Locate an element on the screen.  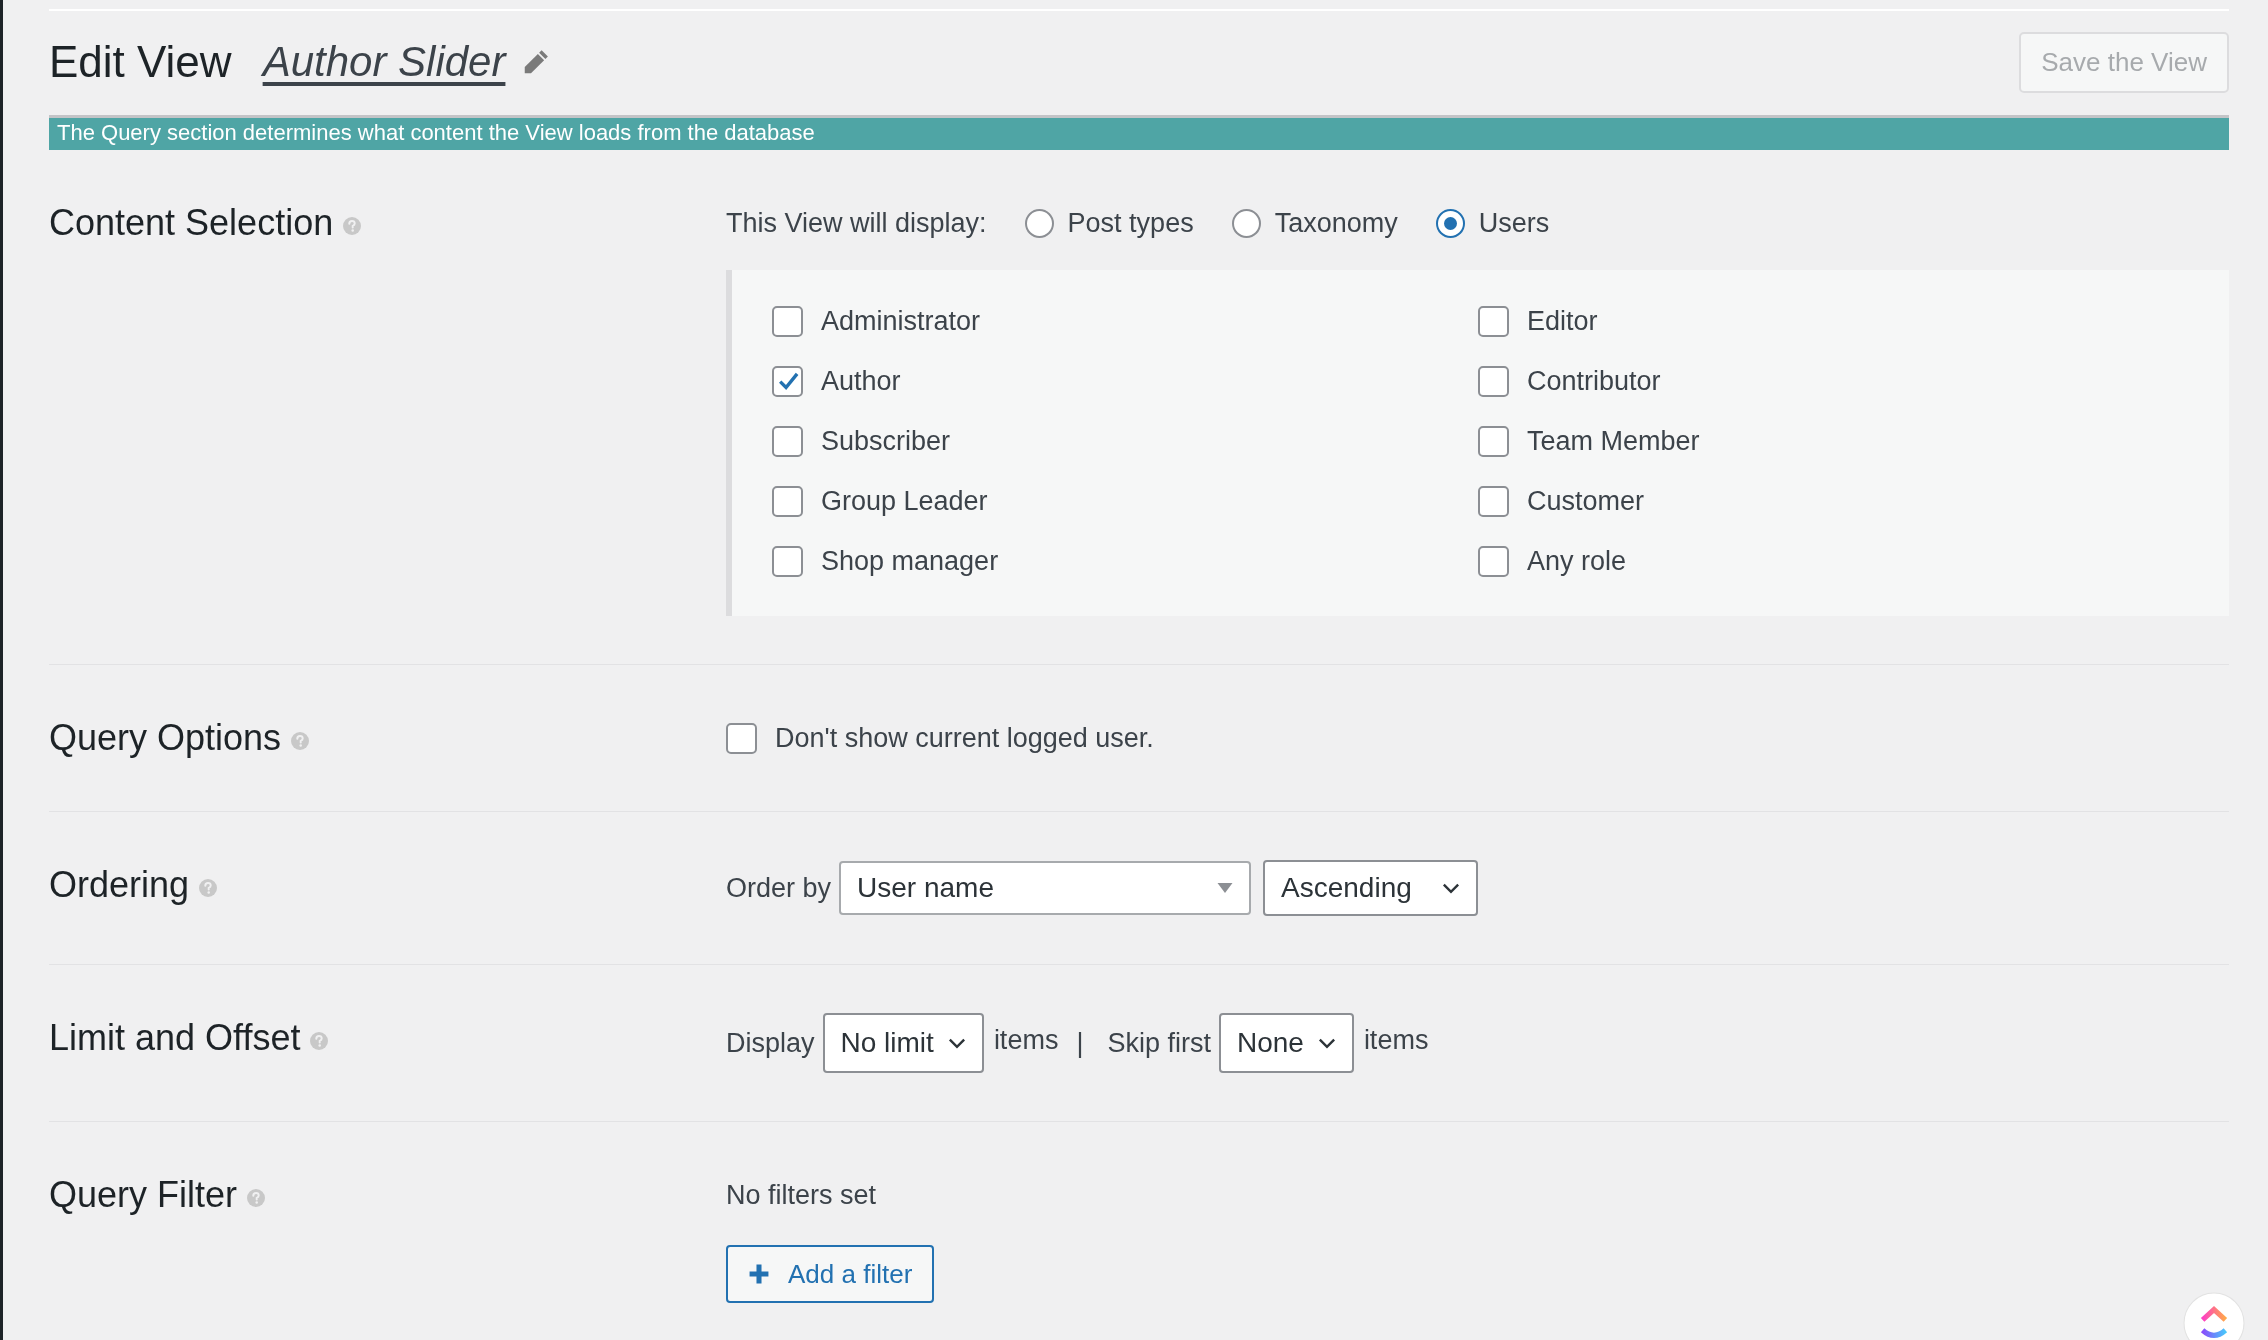
section-title: Ordering is located at coordinates (119, 885).